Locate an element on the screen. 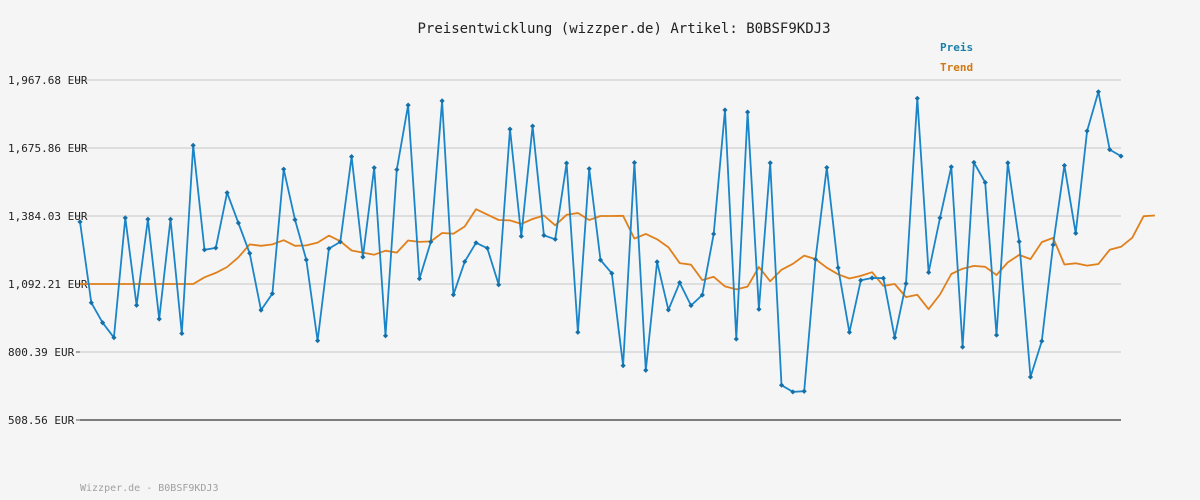 This screenshot has width=1200, height=500. y-tick-label: 1,092.21 EUR is located at coordinates (48, 284).